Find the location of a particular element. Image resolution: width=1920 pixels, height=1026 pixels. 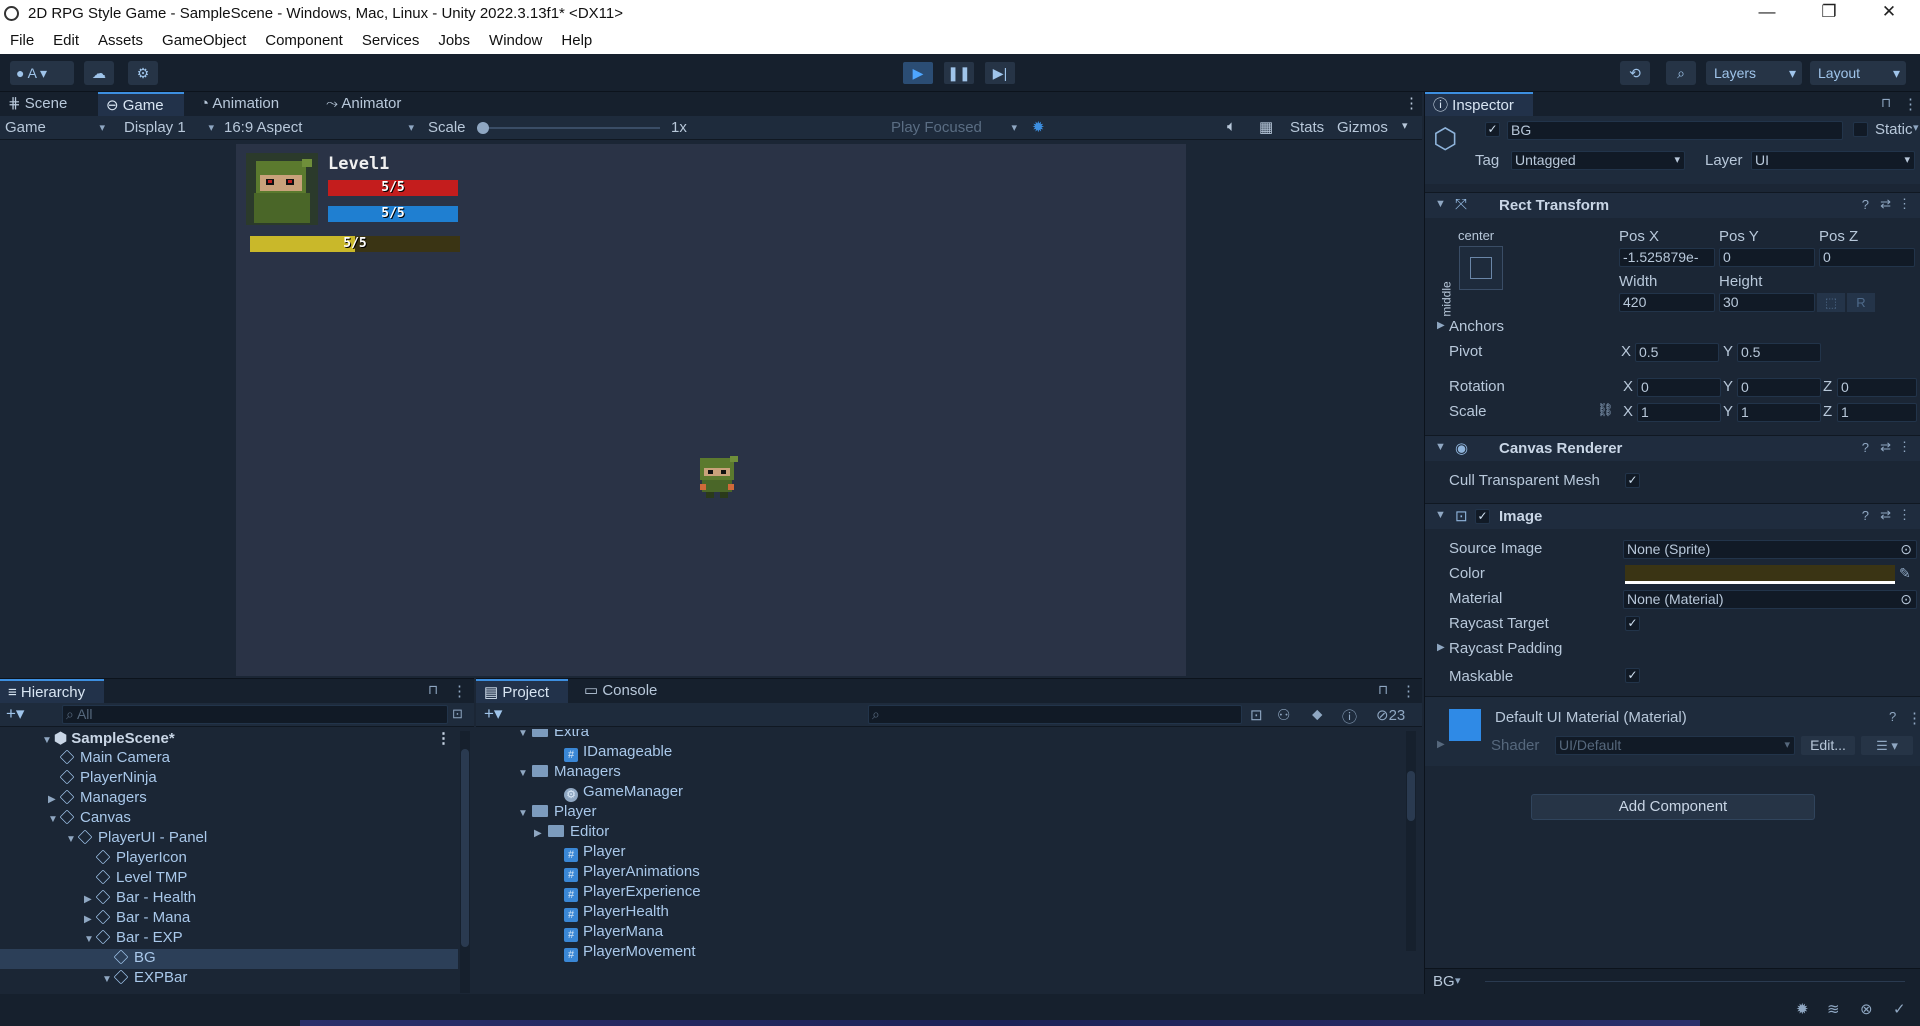

hierarchy-search-input: ⌕ All is located at coordinates (255, 714).